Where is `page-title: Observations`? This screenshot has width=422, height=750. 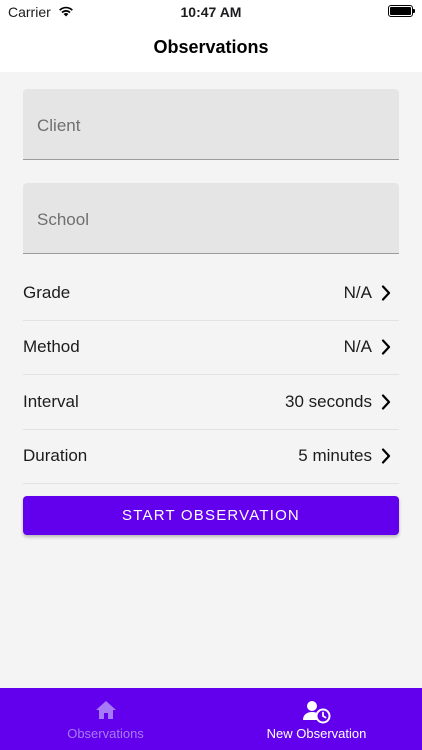 page-title: Observations is located at coordinates (211, 47).